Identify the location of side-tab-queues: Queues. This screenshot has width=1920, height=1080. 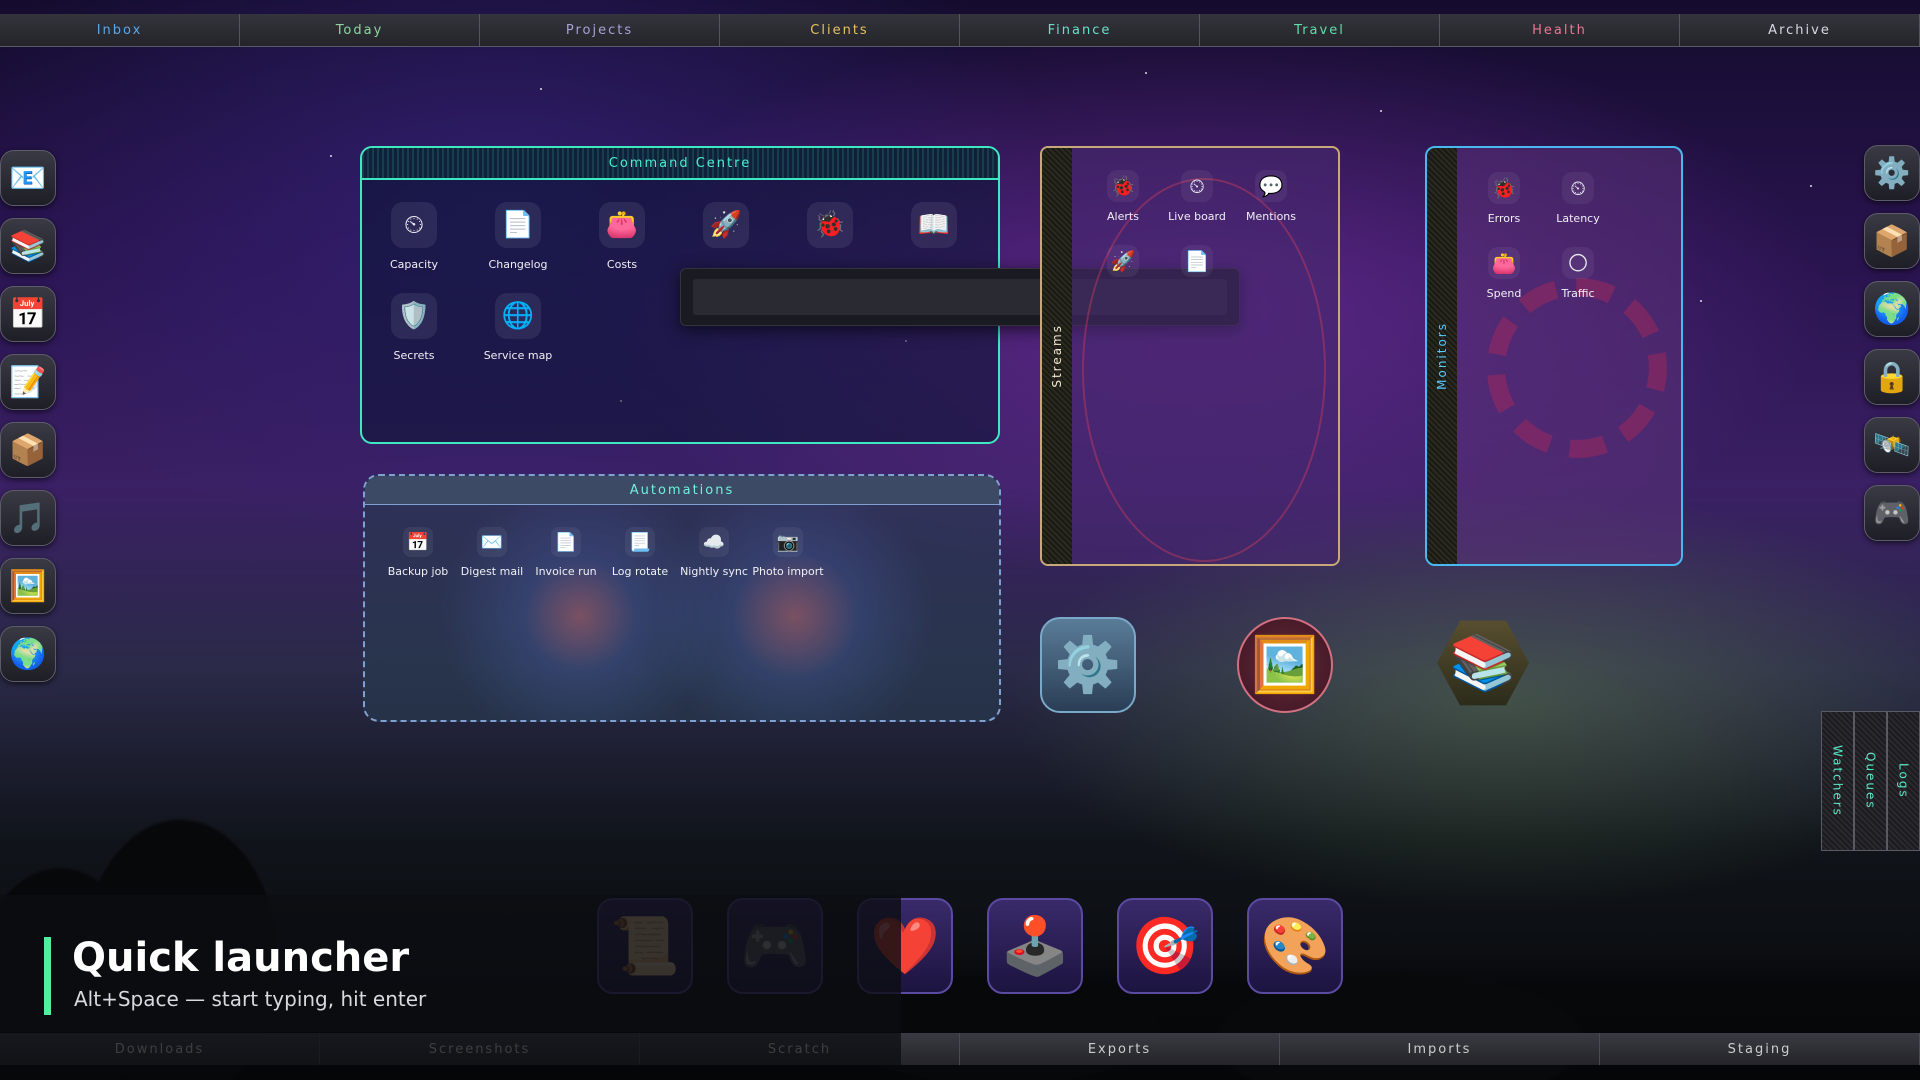
(1870, 781).